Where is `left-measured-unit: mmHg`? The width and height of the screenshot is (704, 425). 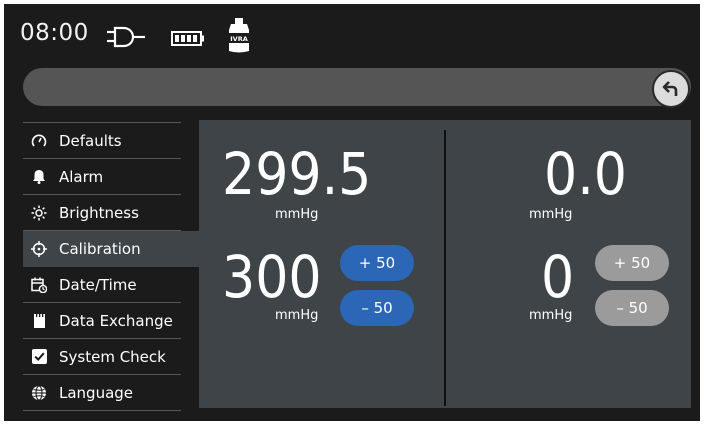 left-measured-unit: mmHg is located at coordinates (297, 214).